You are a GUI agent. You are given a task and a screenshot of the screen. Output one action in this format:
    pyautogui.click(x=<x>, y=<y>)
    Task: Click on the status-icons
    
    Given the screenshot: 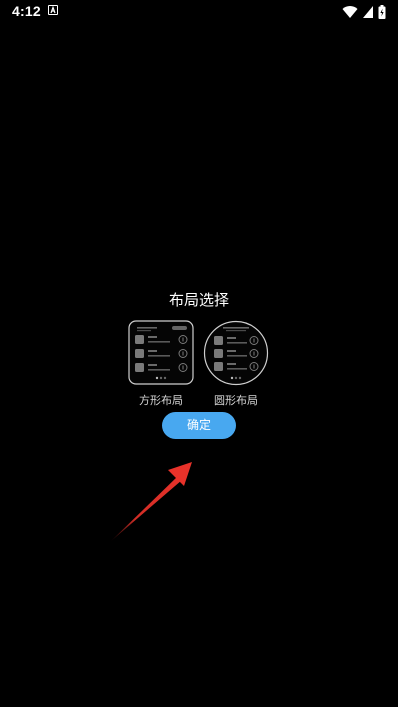 What is the action you would take?
    pyautogui.click(x=364, y=11)
    